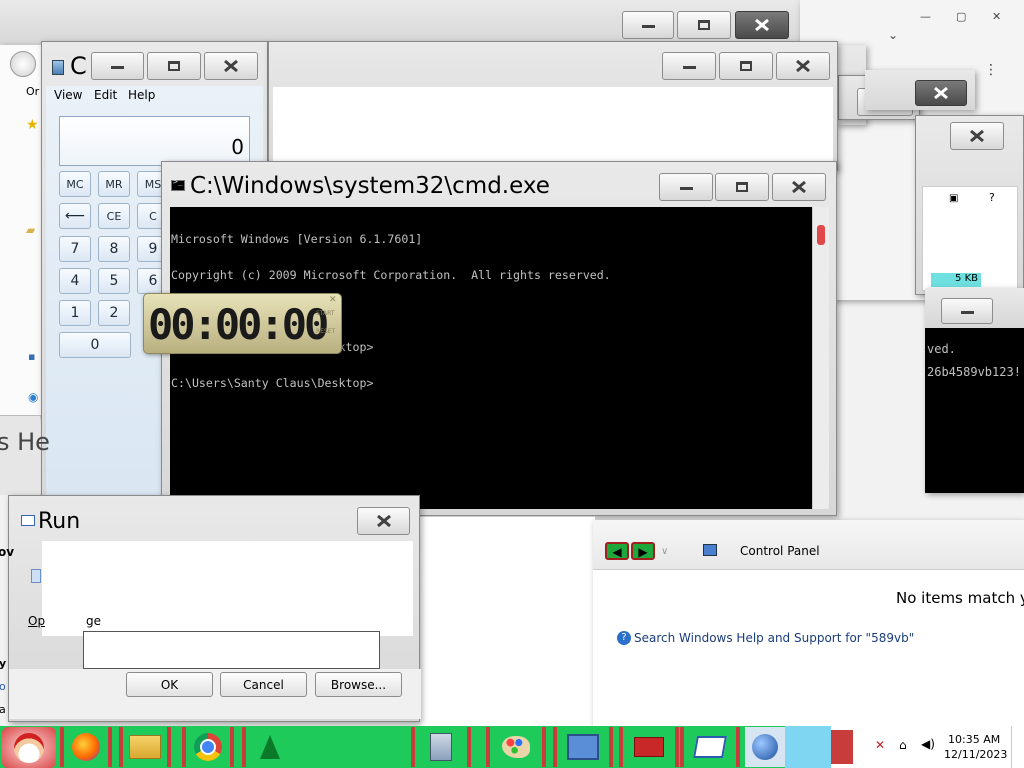 This screenshot has width=1024, height=768. Describe the element at coordinates (178, 184) in the screenshot. I see `cmd-icon: >_` at that location.